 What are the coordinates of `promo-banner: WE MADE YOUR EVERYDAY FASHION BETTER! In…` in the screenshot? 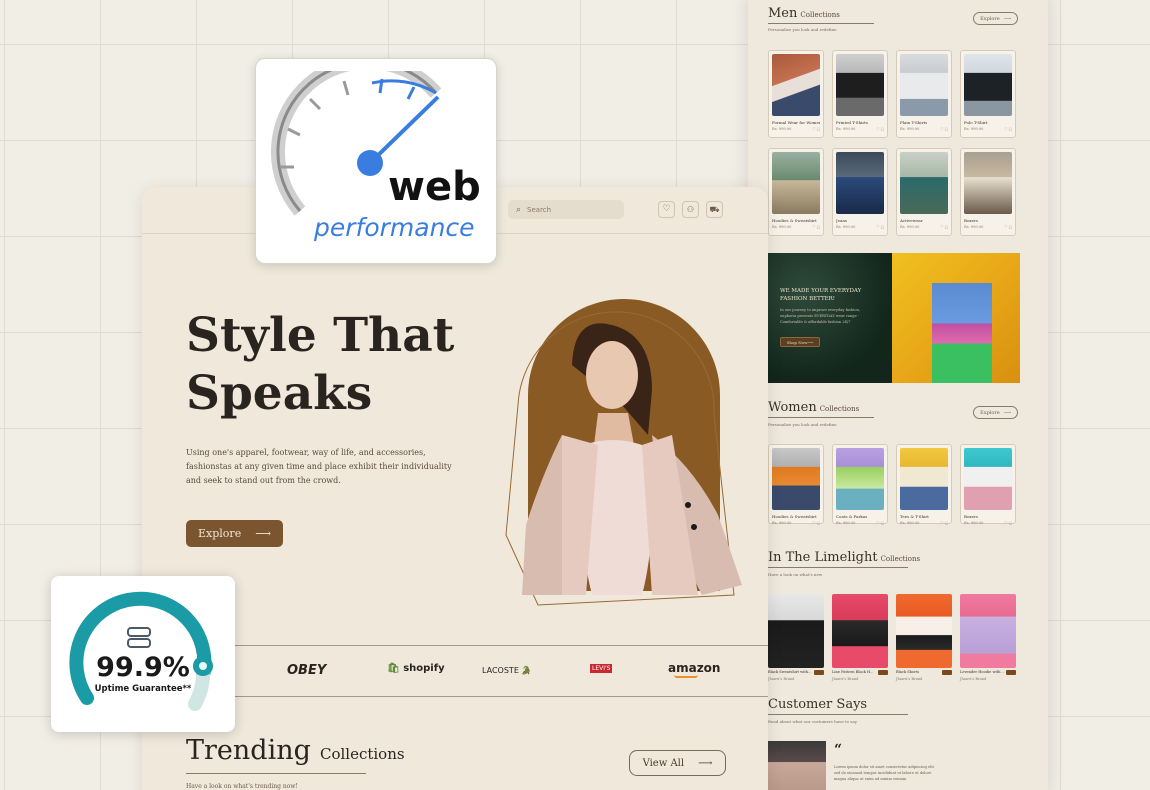 It's located at (894, 318).